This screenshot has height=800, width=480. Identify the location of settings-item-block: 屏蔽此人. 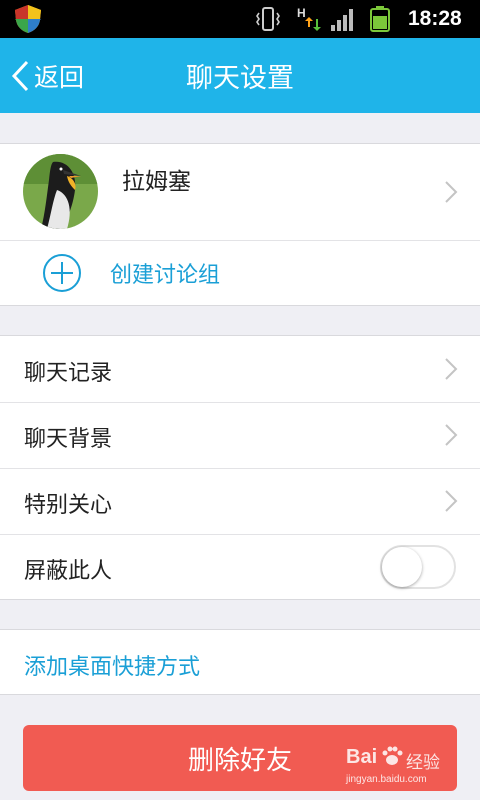
(240, 567).